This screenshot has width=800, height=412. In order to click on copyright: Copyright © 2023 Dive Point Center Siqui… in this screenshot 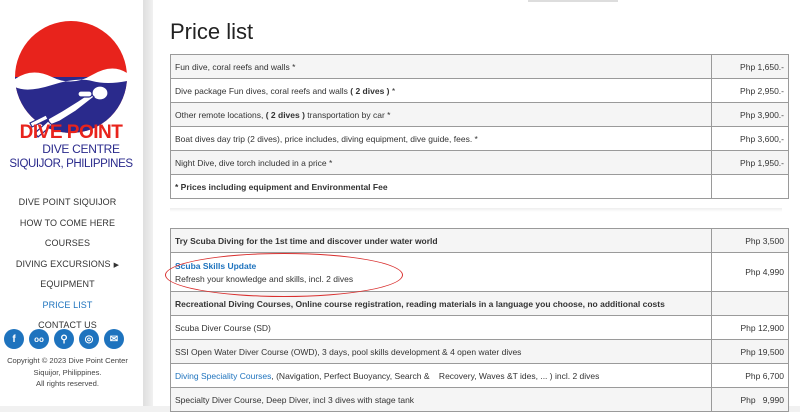, I will do `click(67, 372)`.